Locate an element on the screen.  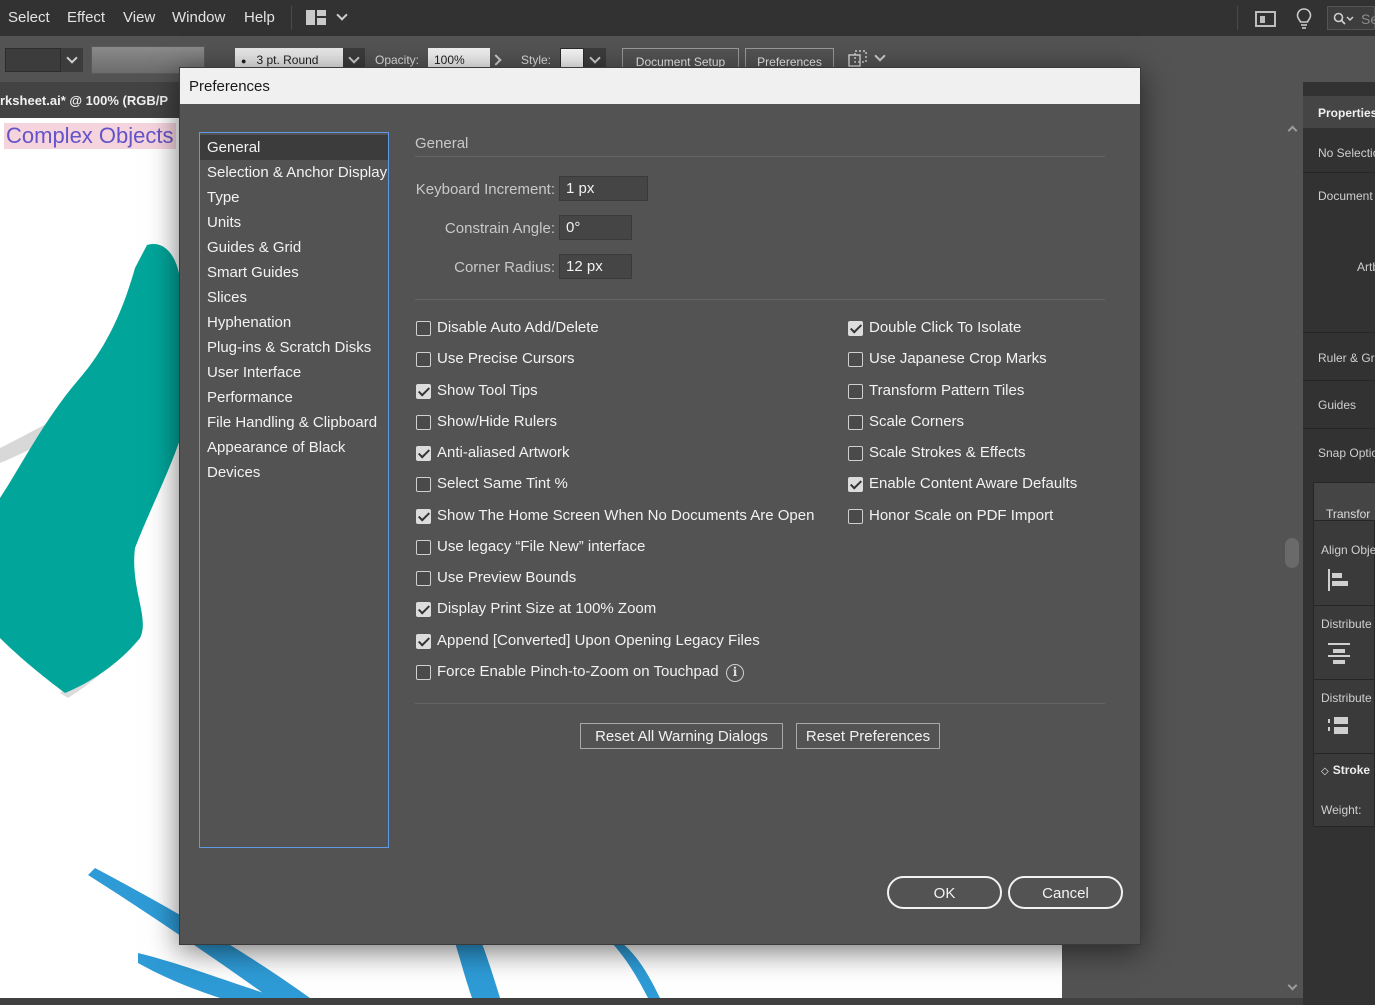
scroll-up-icon is located at coordinates (1292, 130).